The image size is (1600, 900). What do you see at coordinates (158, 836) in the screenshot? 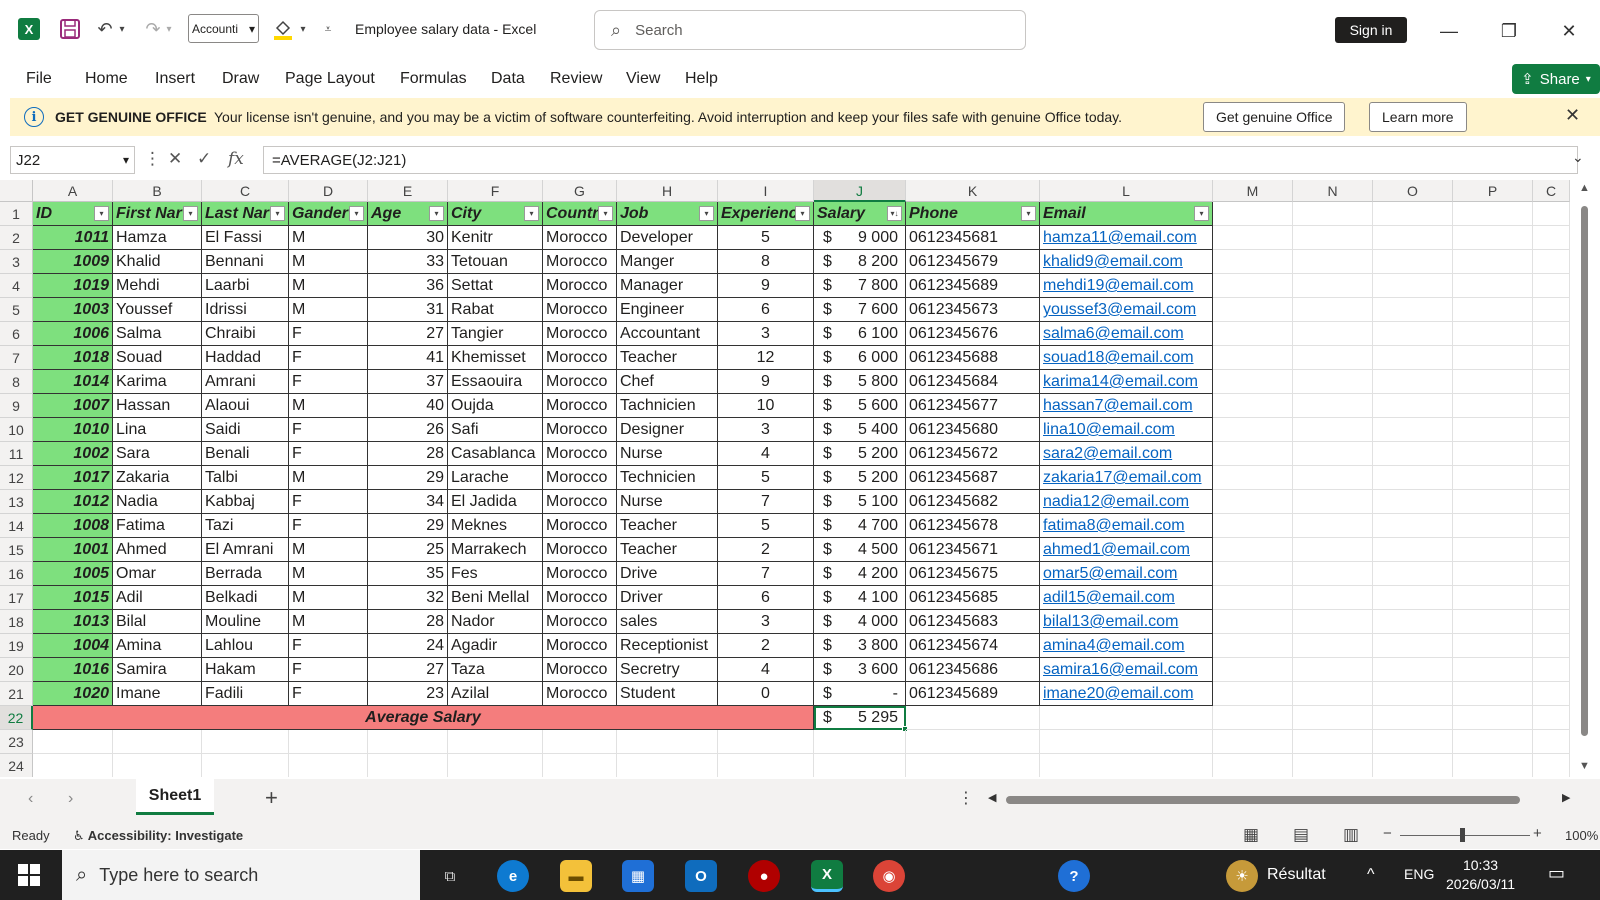
I see `accessibility-status: ♿︎ Accessibility: Investigate` at bounding box center [158, 836].